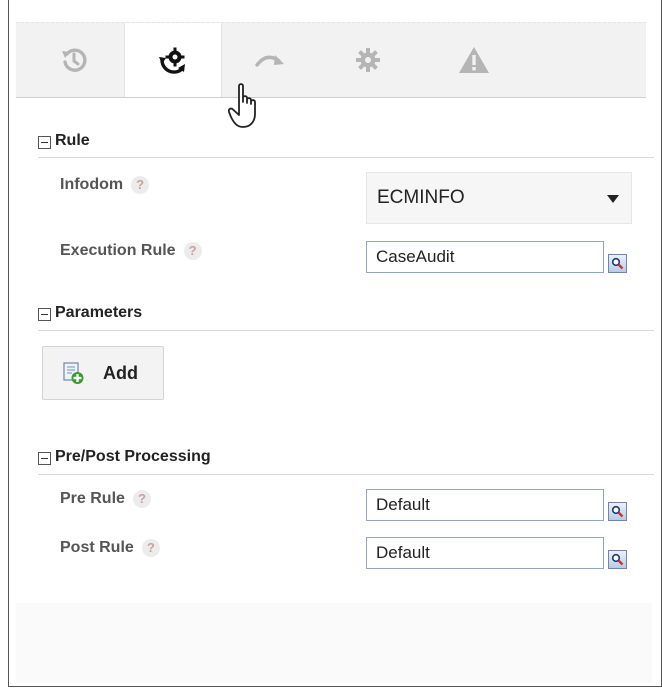 This screenshot has width=662, height=688. Describe the element at coordinates (613, 199) in the screenshot. I see `chevron-down-icon` at that location.